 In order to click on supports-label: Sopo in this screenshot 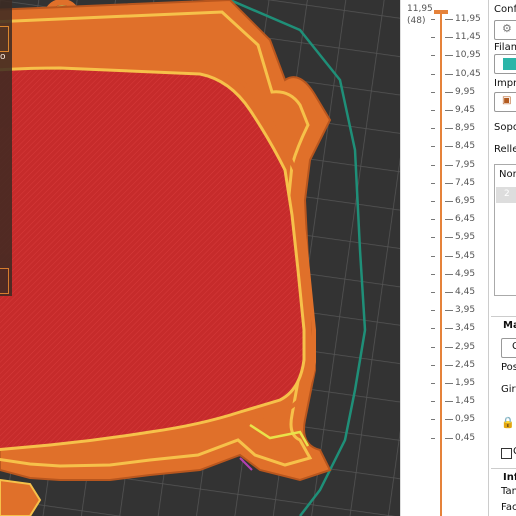, I will do `click(505, 127)`.